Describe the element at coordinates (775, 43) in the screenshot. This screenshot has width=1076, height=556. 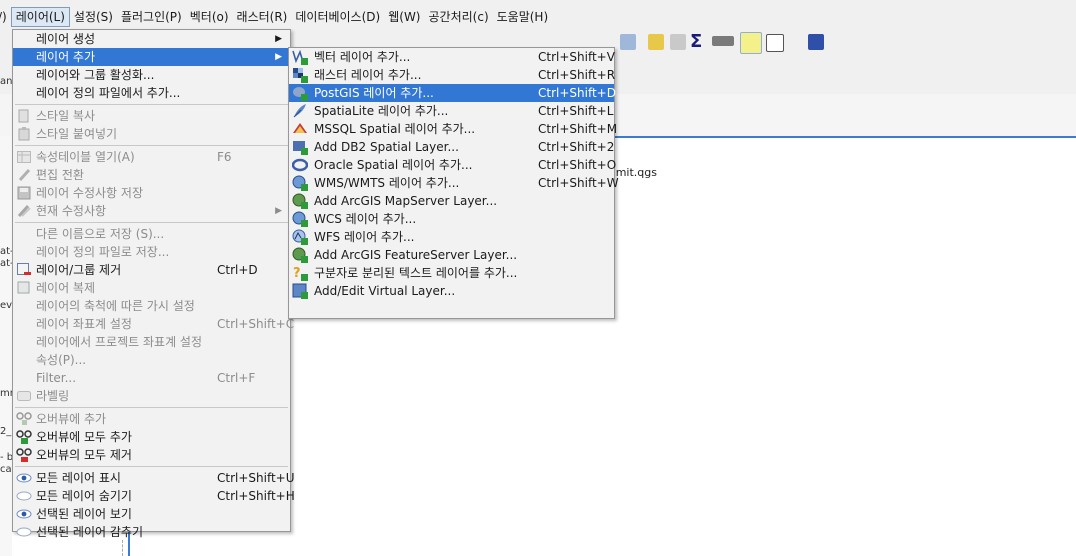
I see `text-annotation-icon` at that location.